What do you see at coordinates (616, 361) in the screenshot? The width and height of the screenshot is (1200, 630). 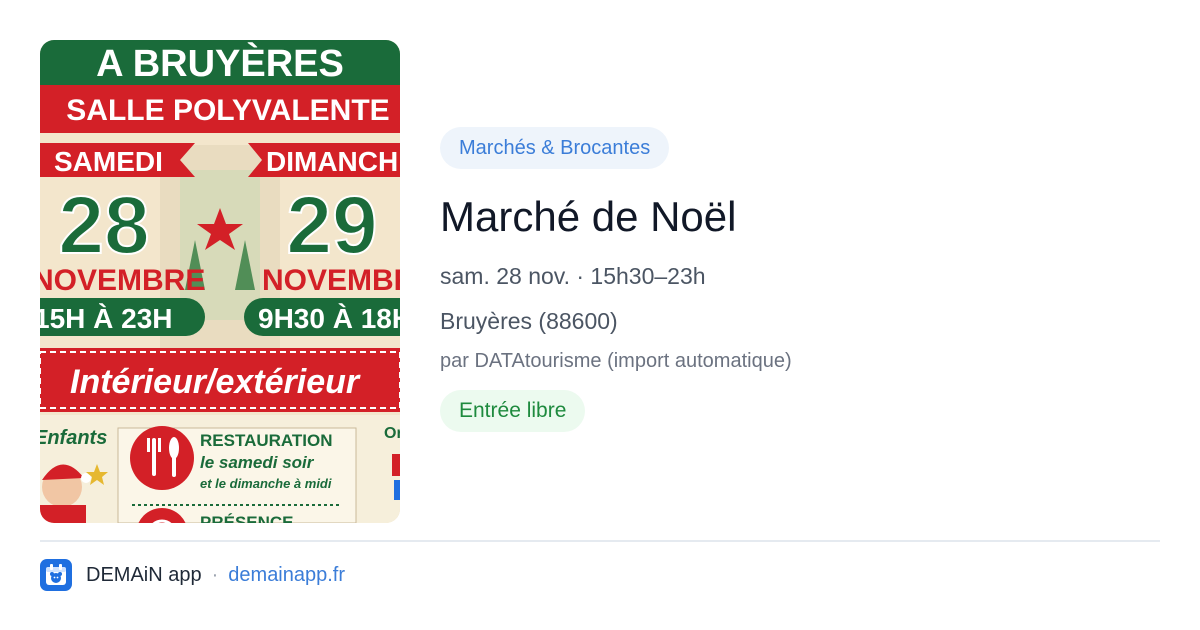 I see `event-source: par DATAtourisme (import automatique)` at bounding box center [616, 361].